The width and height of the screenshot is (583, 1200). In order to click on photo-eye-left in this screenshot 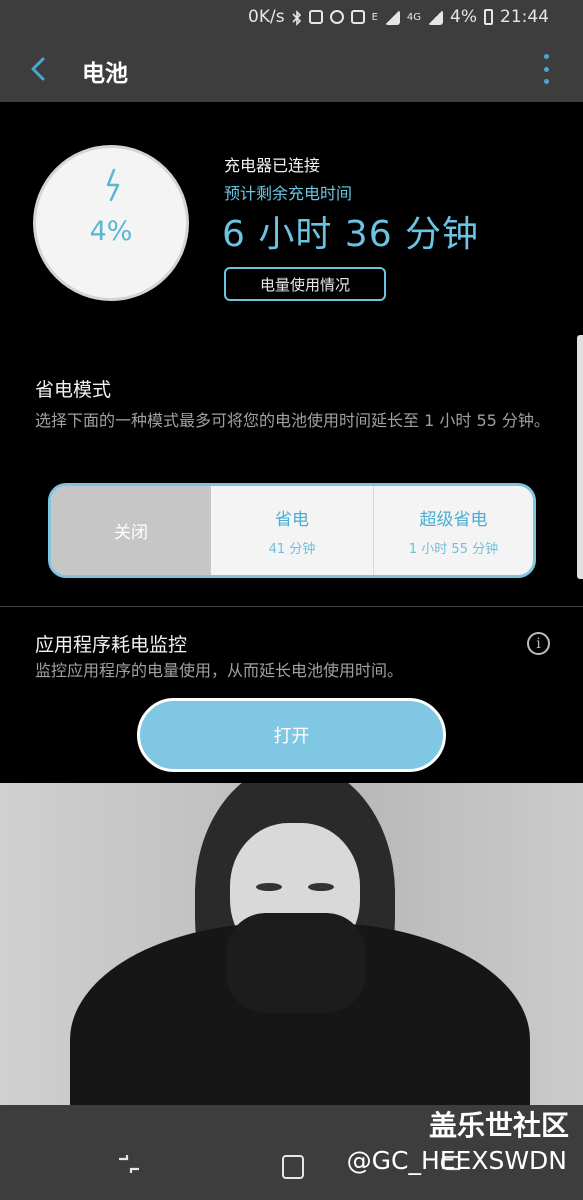, I will do `click(269, 887)`.